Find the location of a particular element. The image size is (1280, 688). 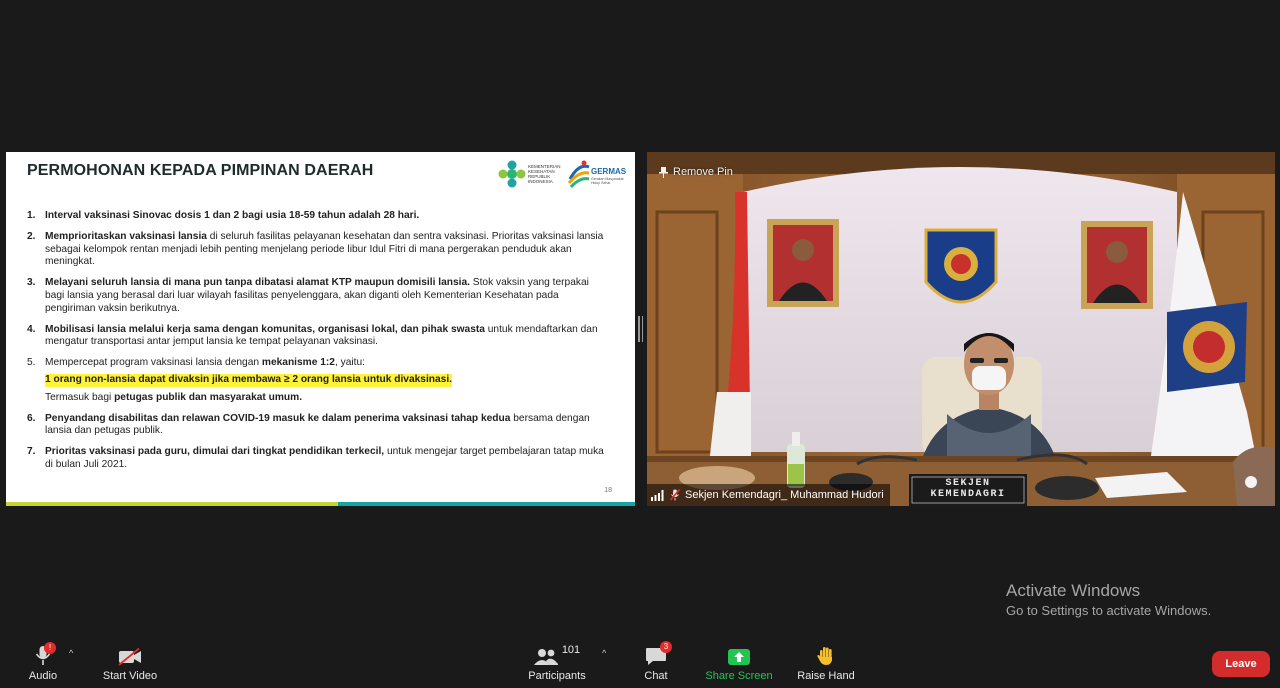

participants-icon is located at coordinates (545, 657).